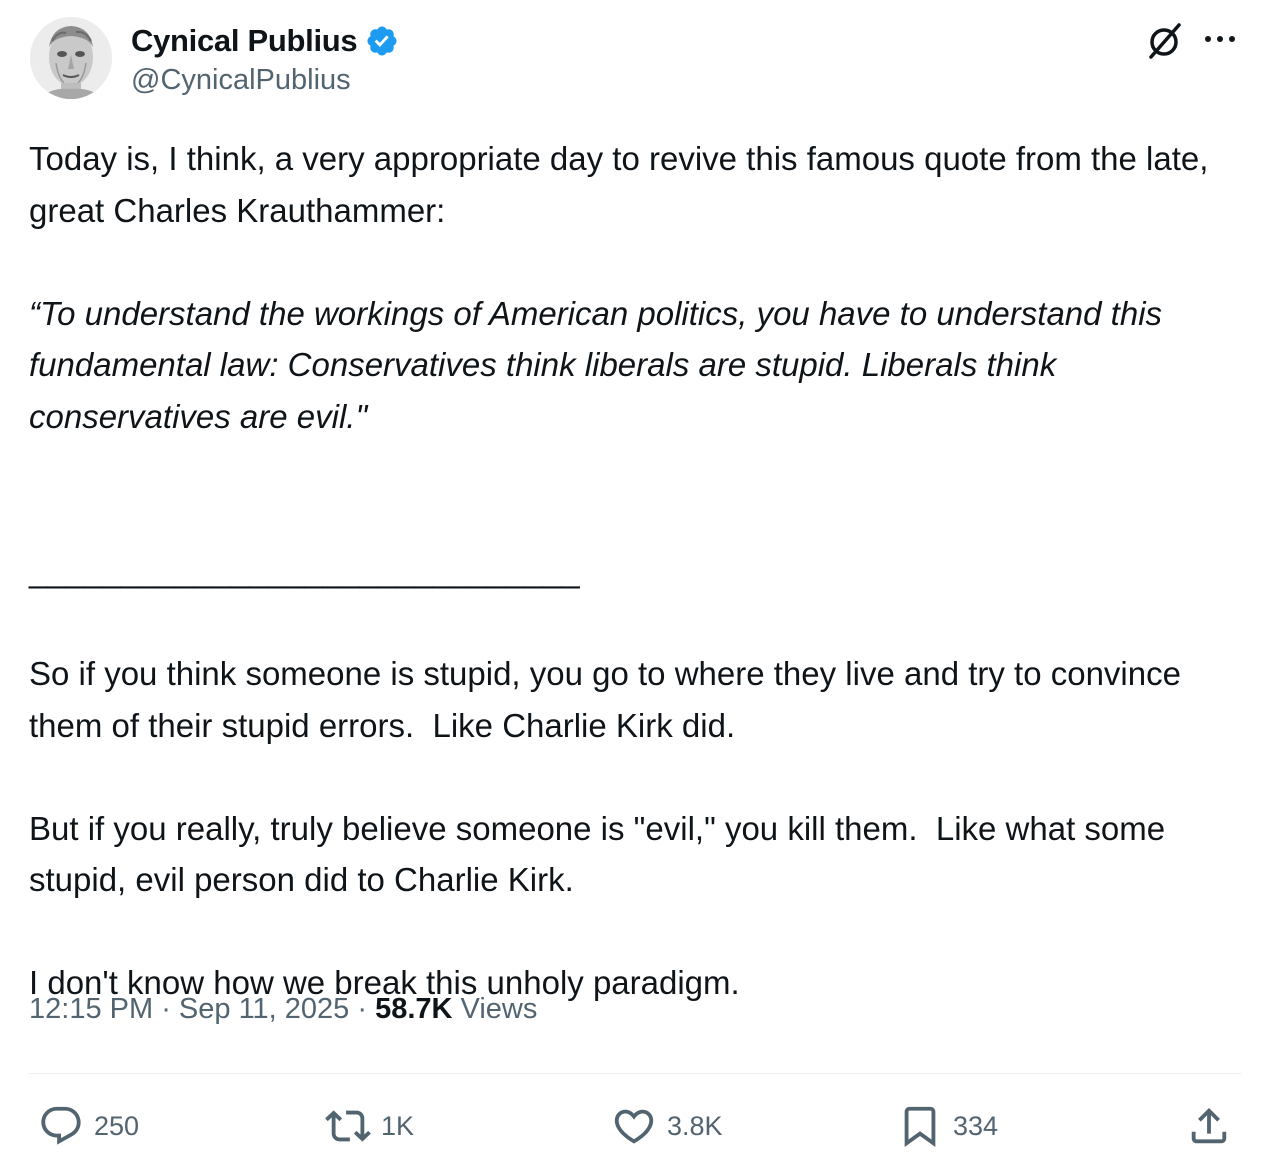  I want to click on reply-button: 250, so click(88, 1126).